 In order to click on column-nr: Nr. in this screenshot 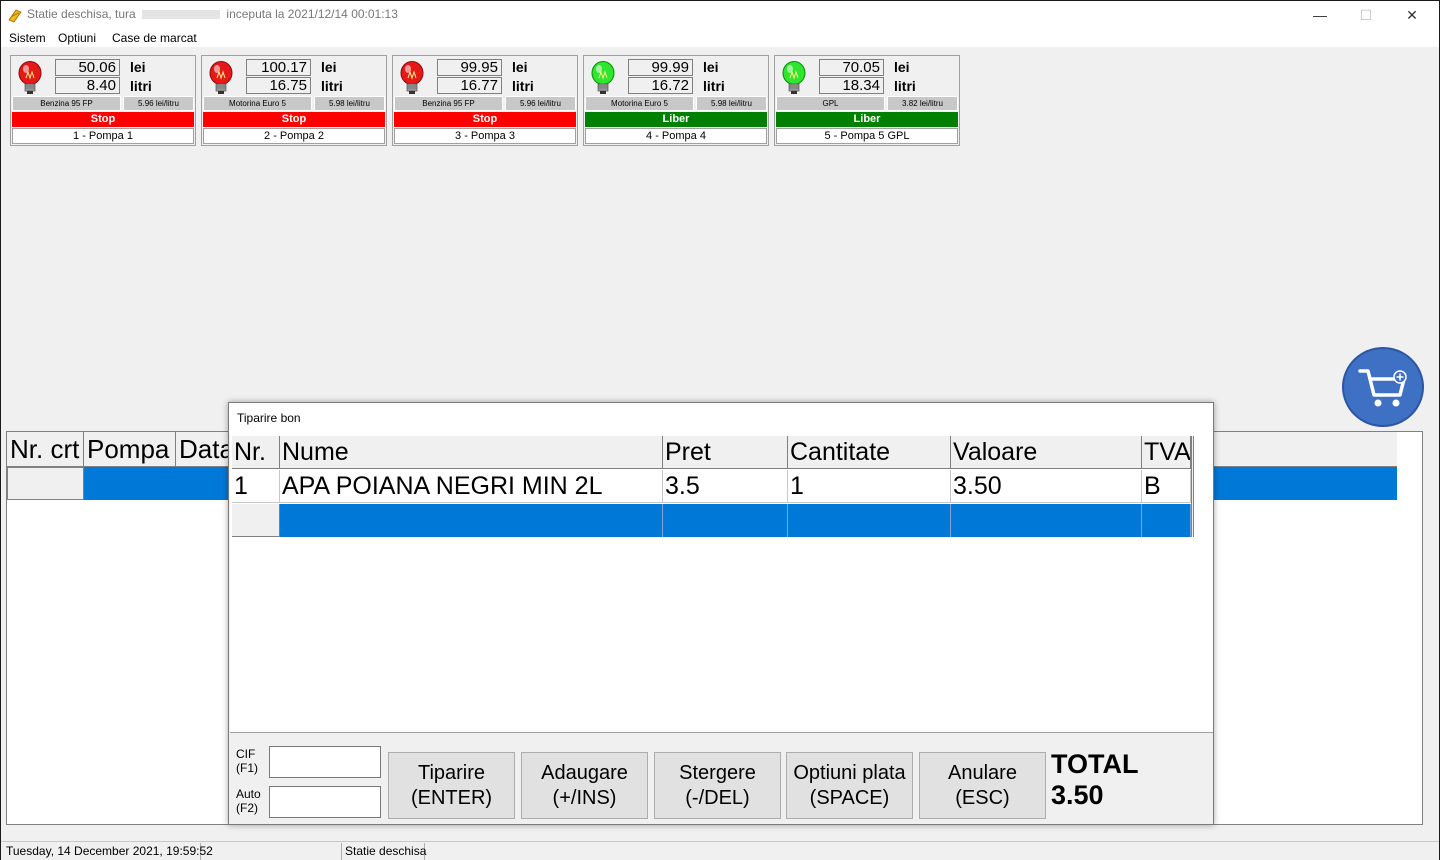, I will do `click(256, 452)`.